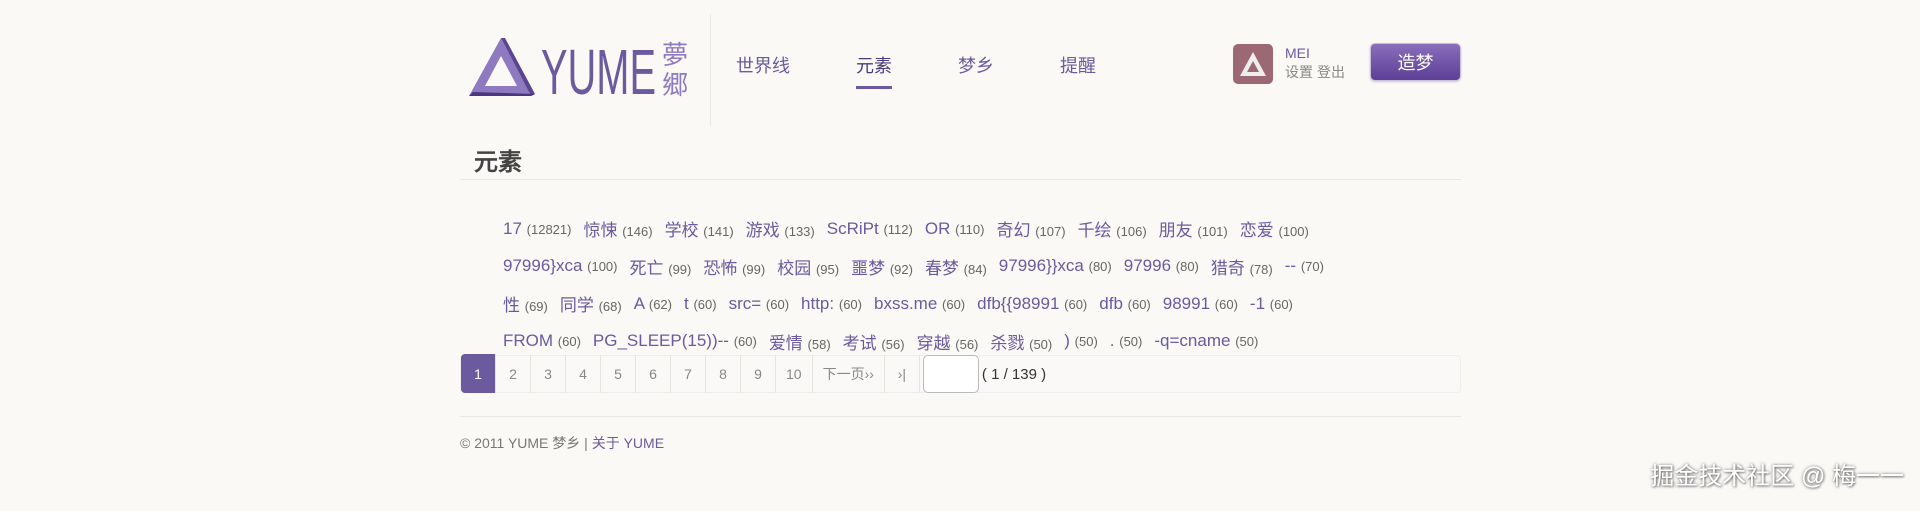  Describe the element at coordinates (1200, 304) in the screenshot. I see `tag-link: 98991 (60)` at that location.